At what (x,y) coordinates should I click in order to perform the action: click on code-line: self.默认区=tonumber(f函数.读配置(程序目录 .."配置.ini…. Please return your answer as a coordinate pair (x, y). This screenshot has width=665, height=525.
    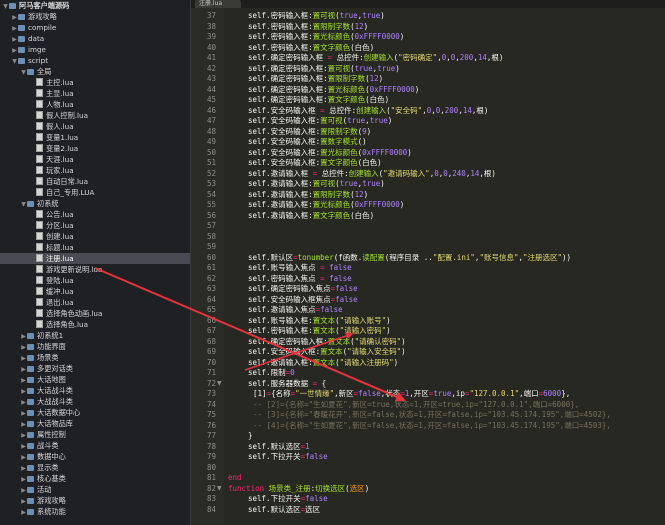
    Looking at the image, I should click on (409, 258).